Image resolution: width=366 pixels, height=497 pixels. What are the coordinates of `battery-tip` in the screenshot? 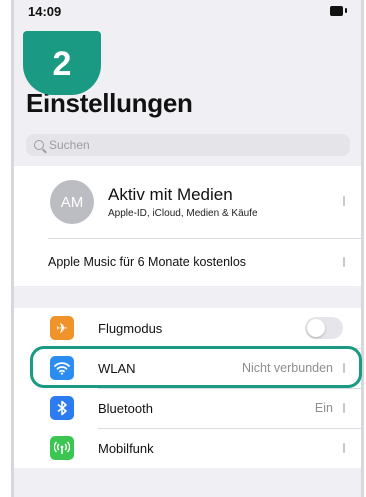 It's located at (346, 10).